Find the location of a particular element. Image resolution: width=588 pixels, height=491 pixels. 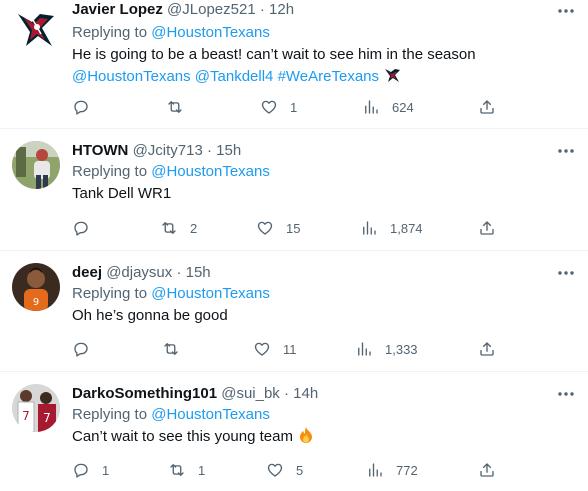

person-orange-jersey-photo-icon: 9 is located at coordinates (36, 287).